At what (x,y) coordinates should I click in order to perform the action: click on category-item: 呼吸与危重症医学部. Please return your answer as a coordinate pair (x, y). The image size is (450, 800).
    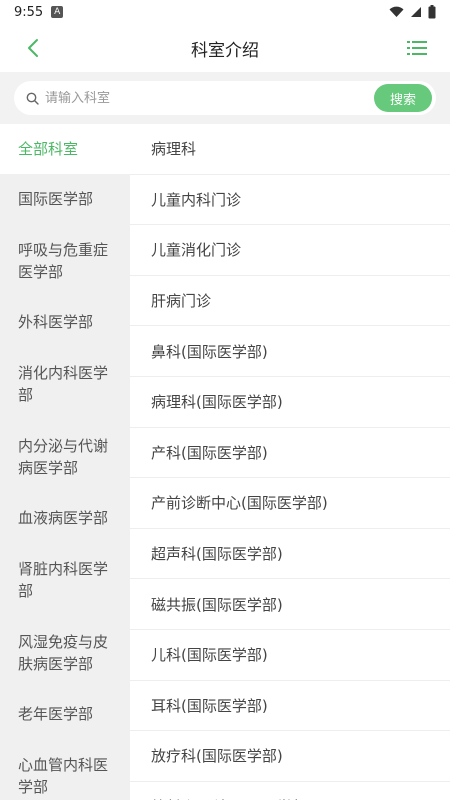
    Looking at the image, I should click on (65, 260).